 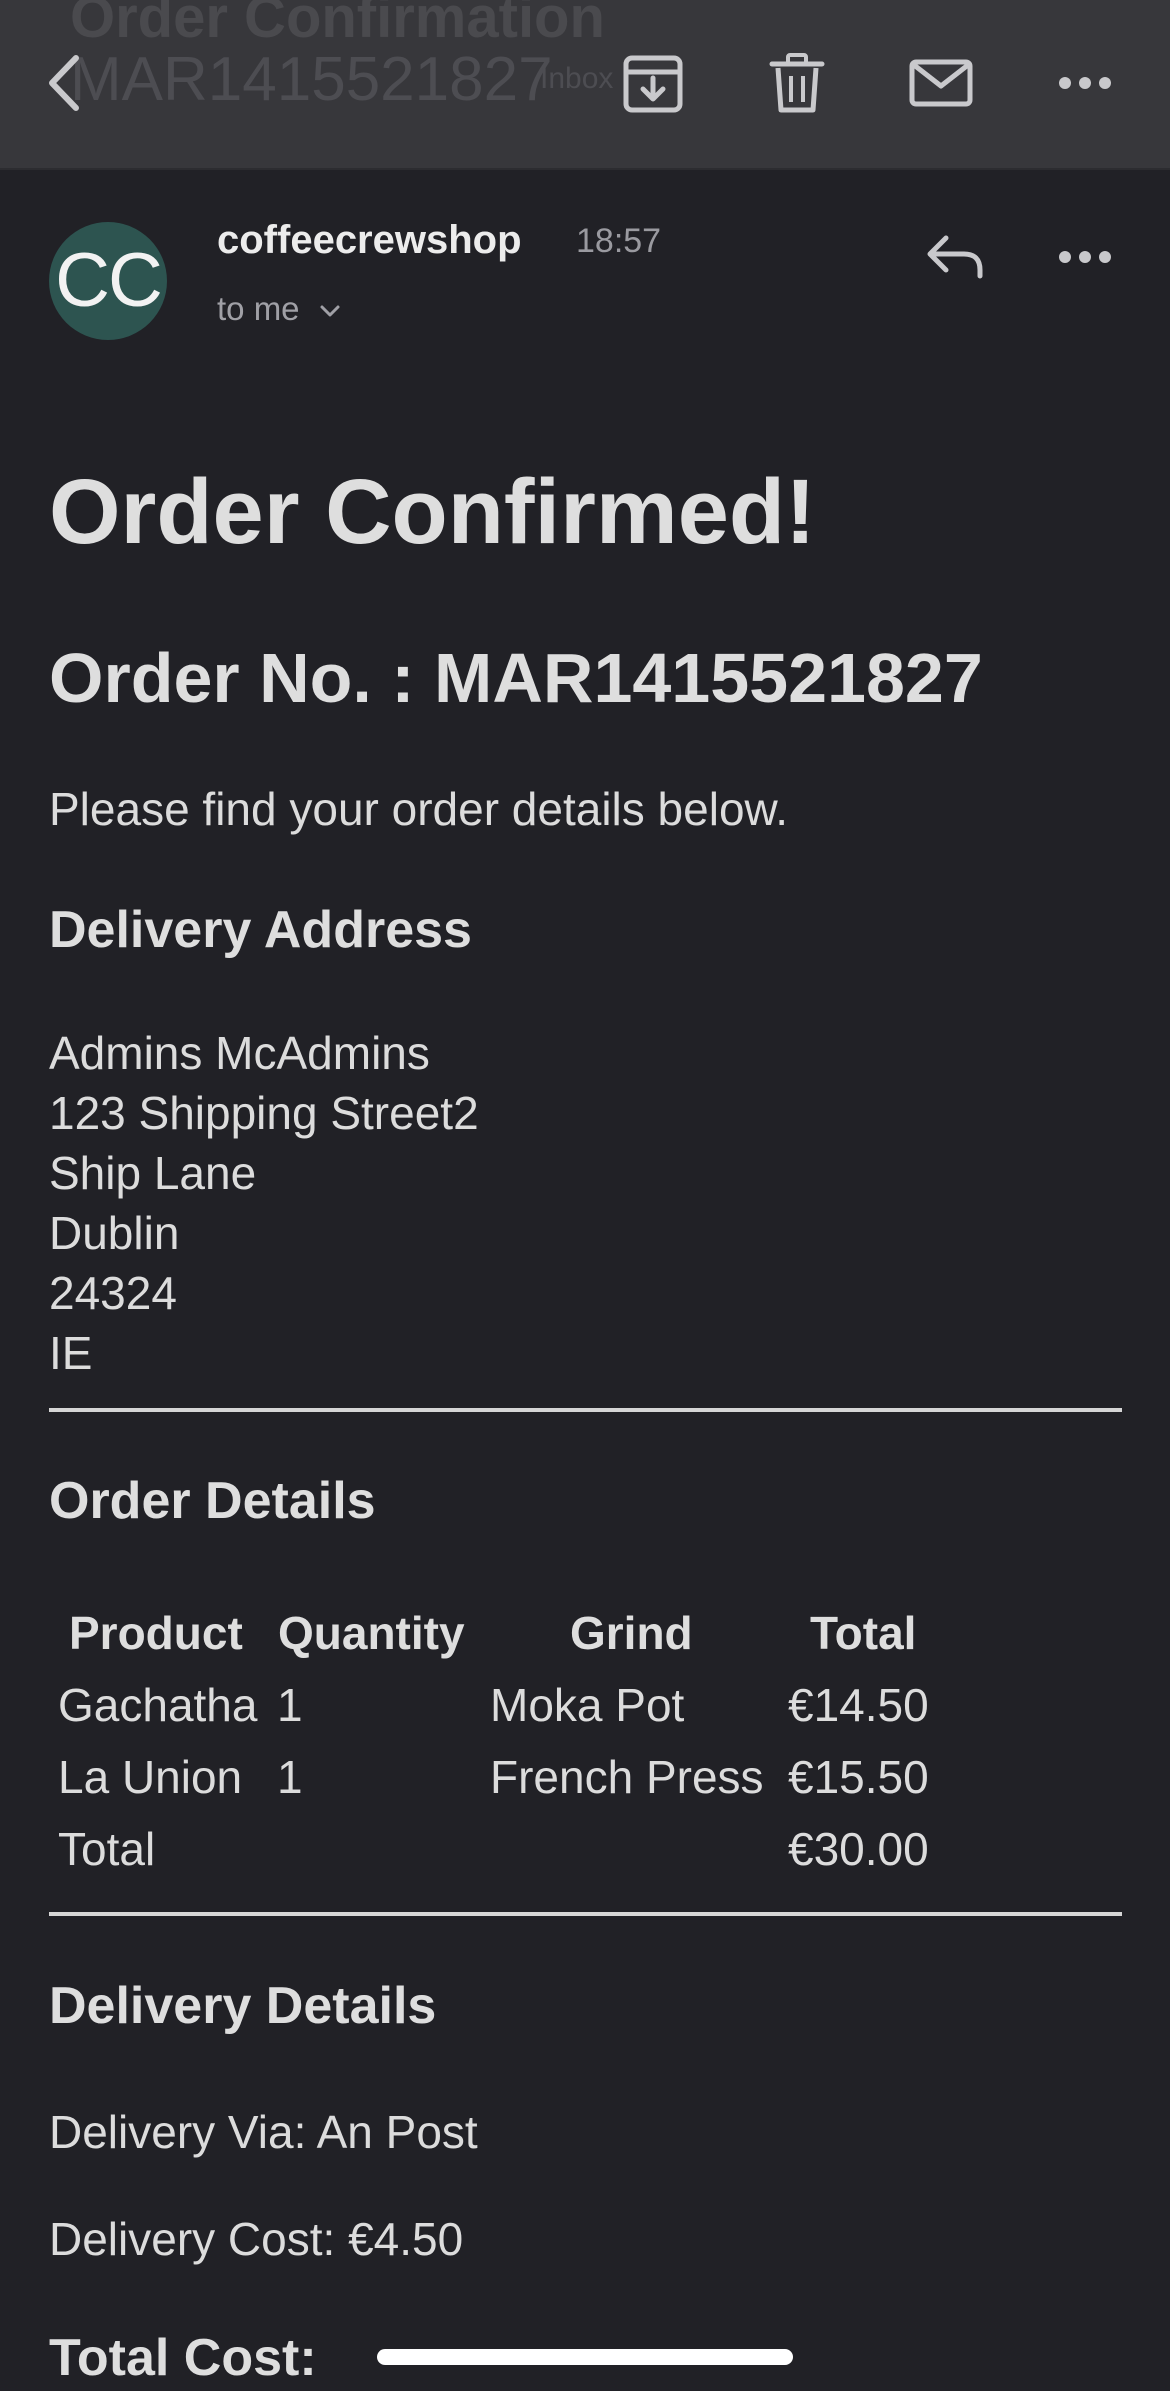 What do you see at coordinates (797, 83) in the screenshot?
I see `trash-icon` at bounding box center [797, 83].